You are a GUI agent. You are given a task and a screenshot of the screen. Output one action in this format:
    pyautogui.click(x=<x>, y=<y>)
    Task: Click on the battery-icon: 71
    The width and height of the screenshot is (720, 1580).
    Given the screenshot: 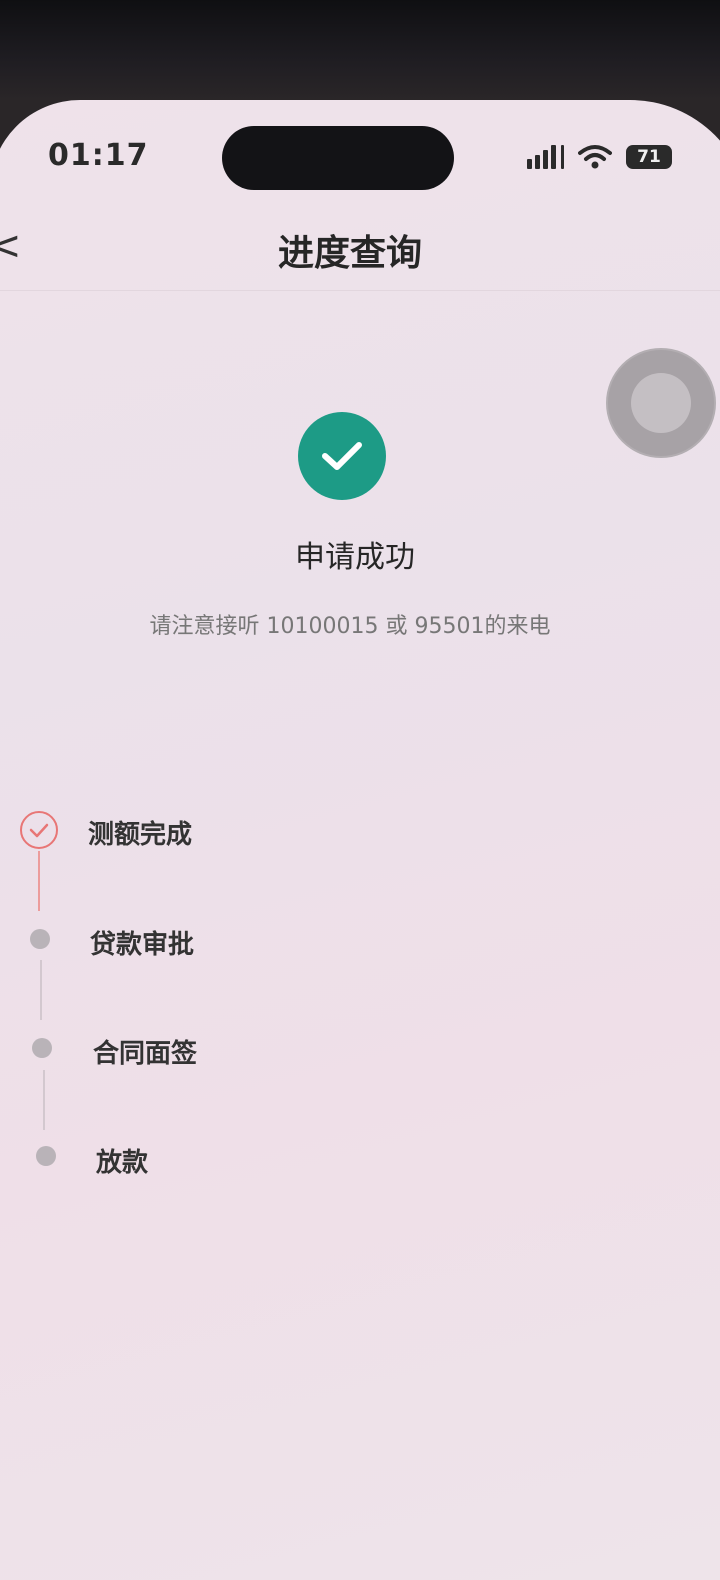 What is the action you would take?
    pyautogui.click(x=649, y=157)
    